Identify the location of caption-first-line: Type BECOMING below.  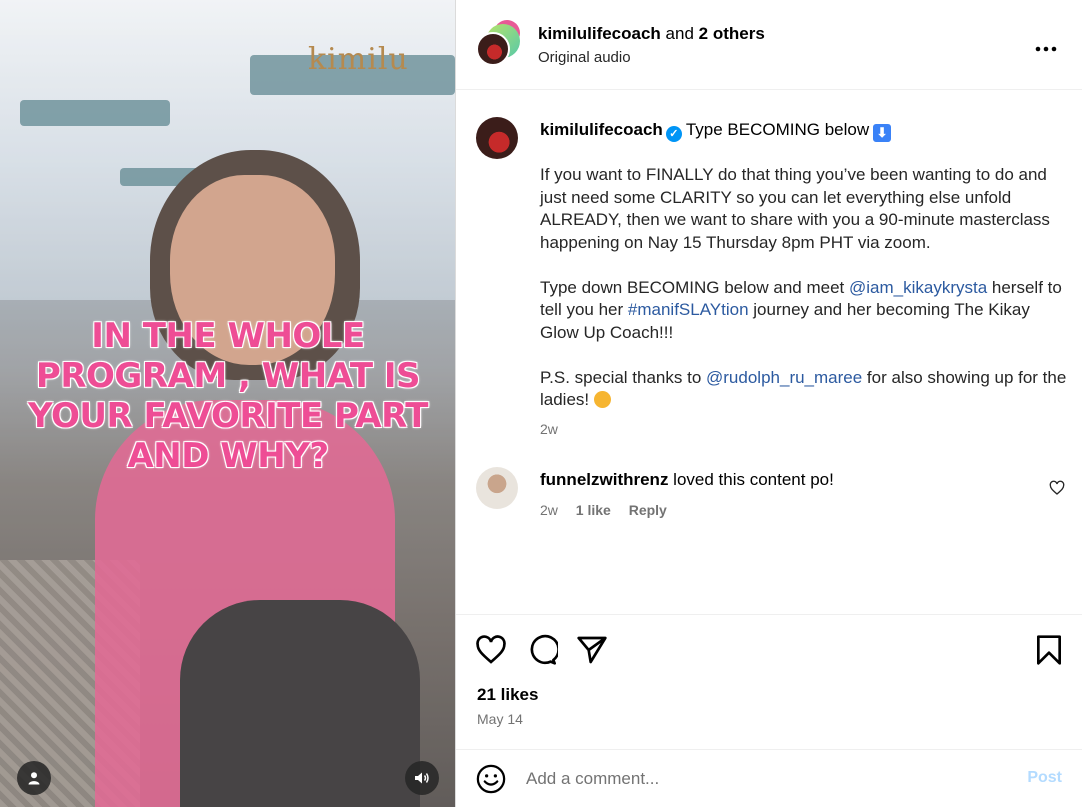
(777, 129).